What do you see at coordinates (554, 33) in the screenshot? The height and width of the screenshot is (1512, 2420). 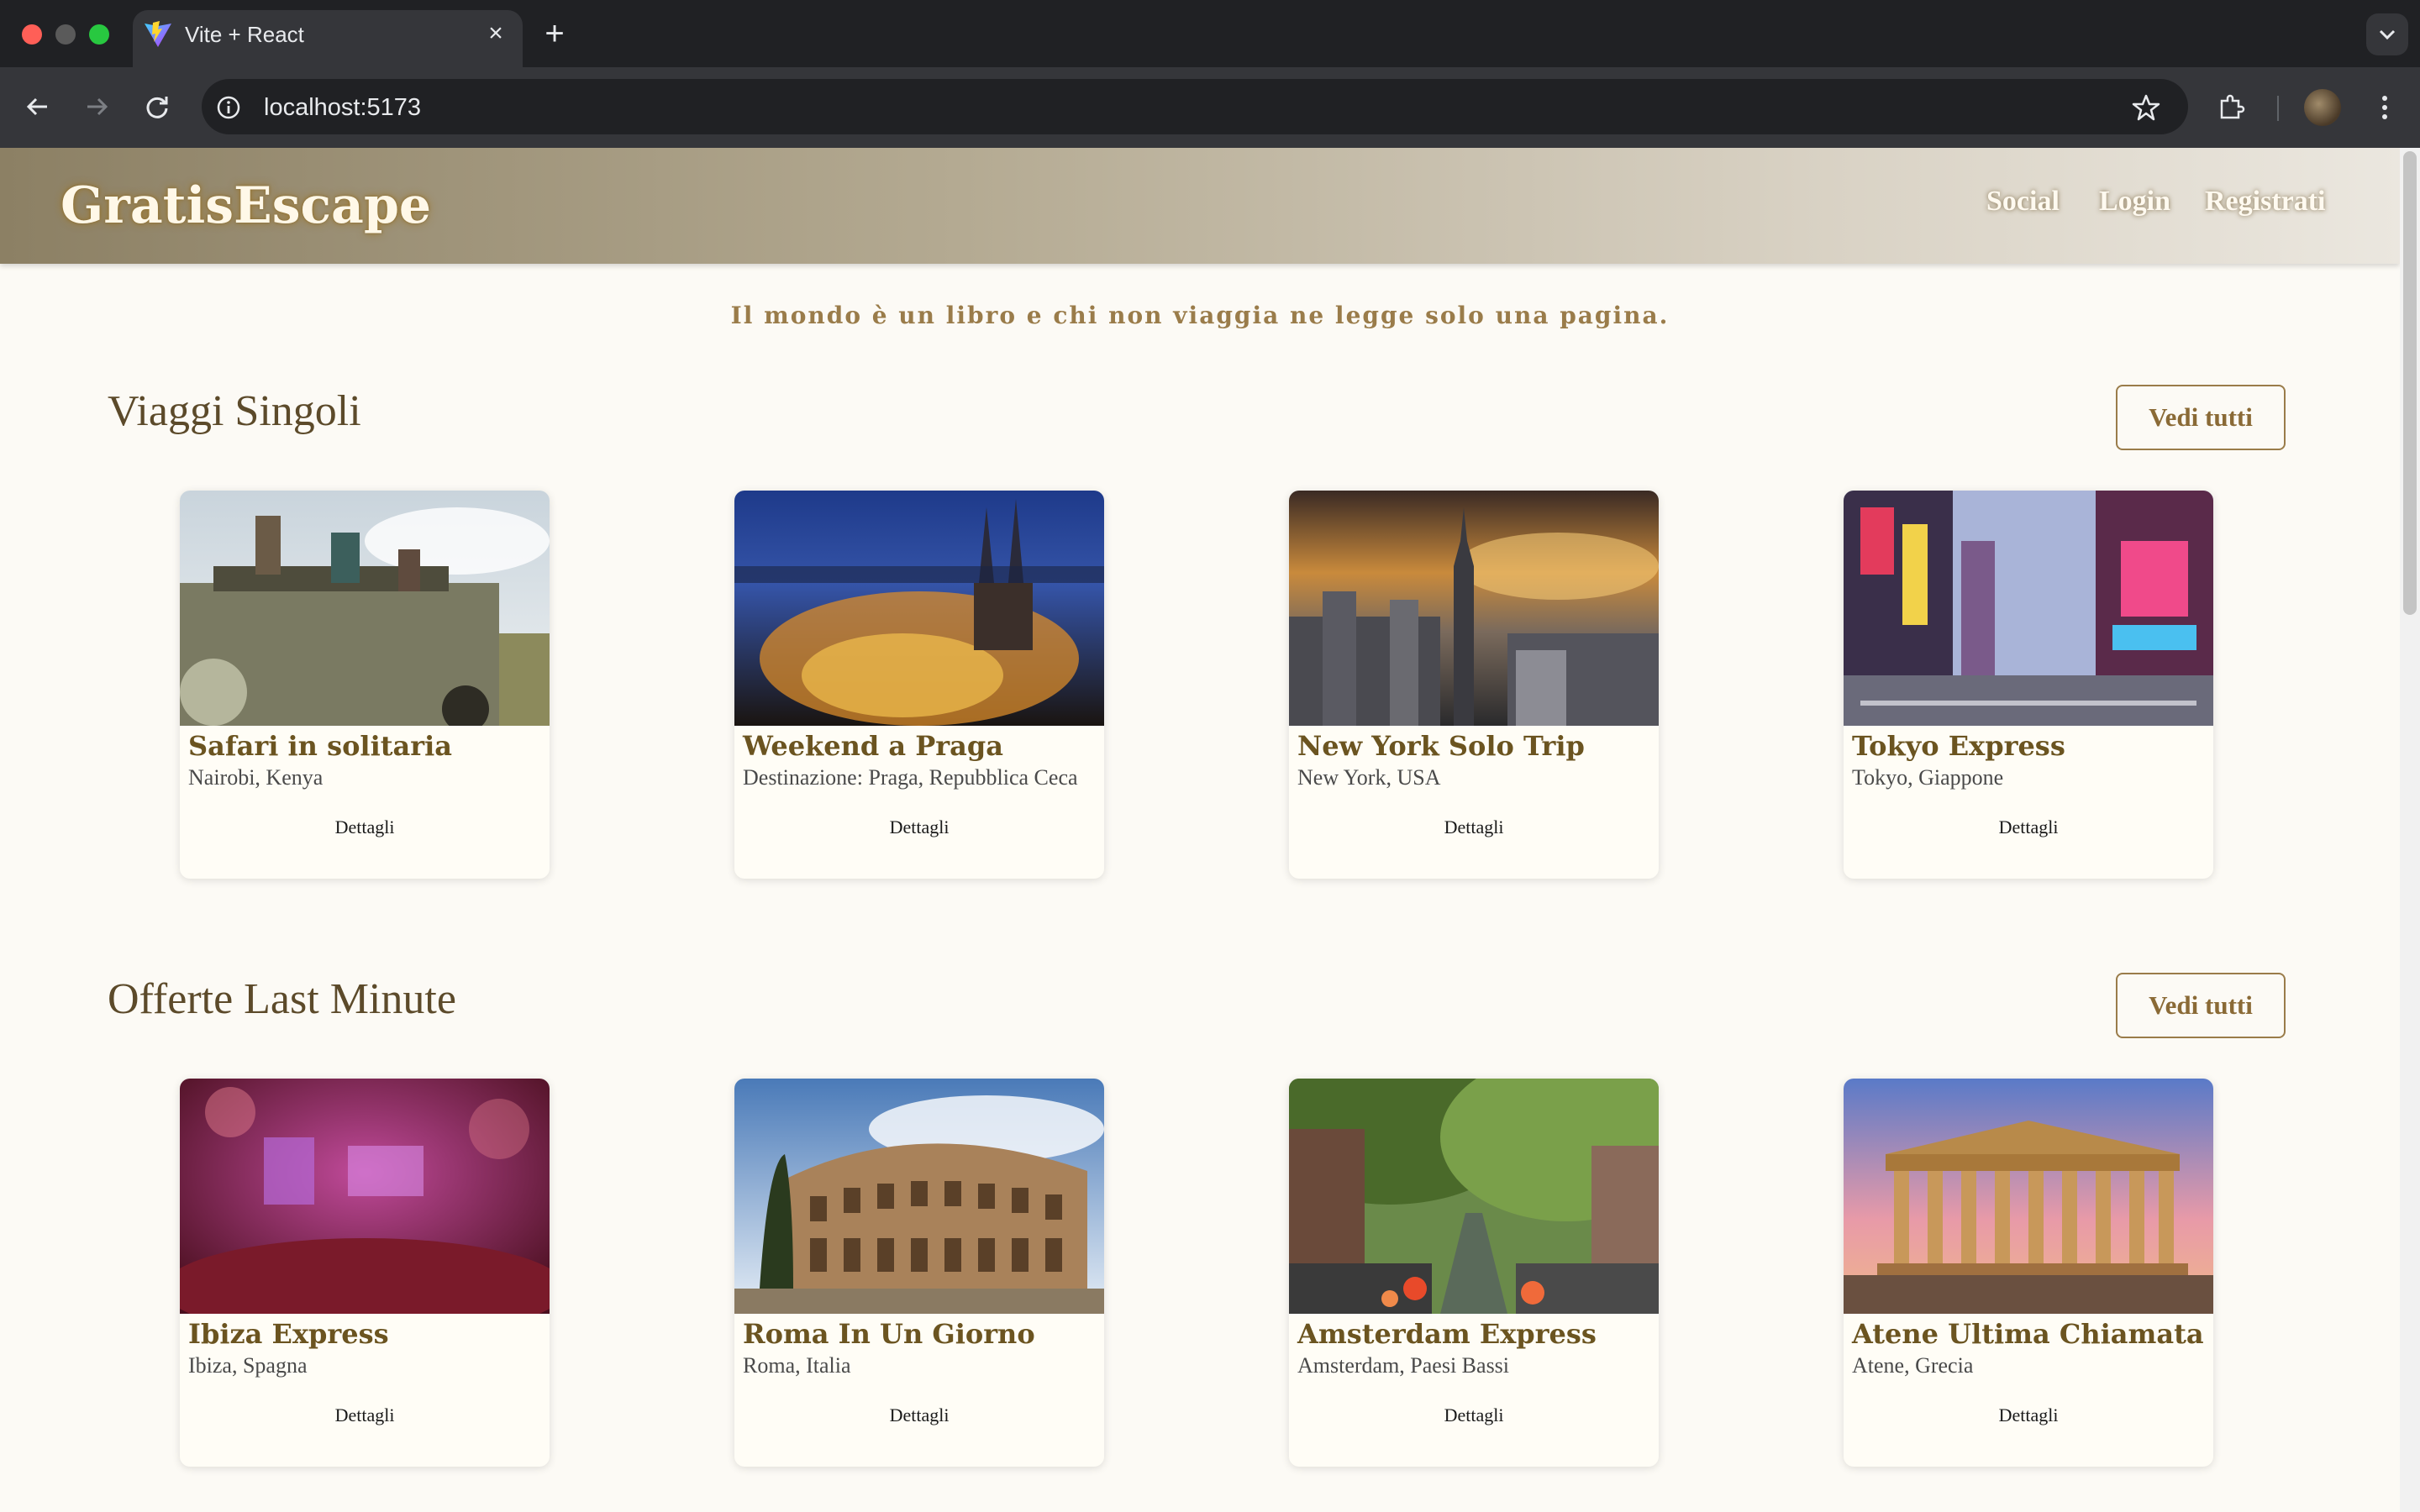 I see `new-tab-icon: +` at bounding box center [554, 33].